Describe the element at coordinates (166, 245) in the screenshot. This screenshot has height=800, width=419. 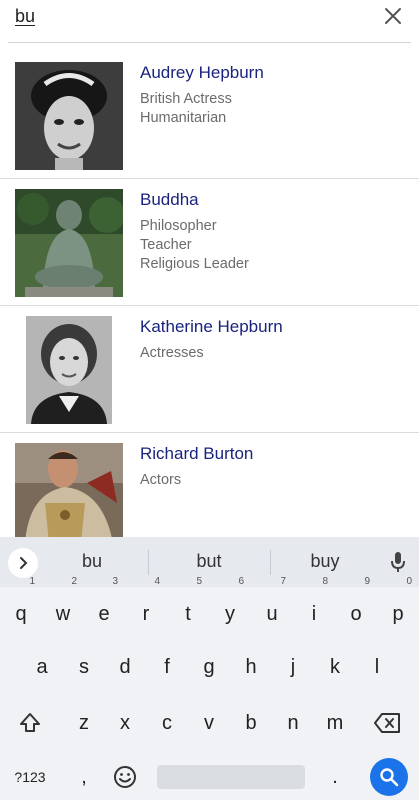
I see `result-description-line: Teacher` at that location.